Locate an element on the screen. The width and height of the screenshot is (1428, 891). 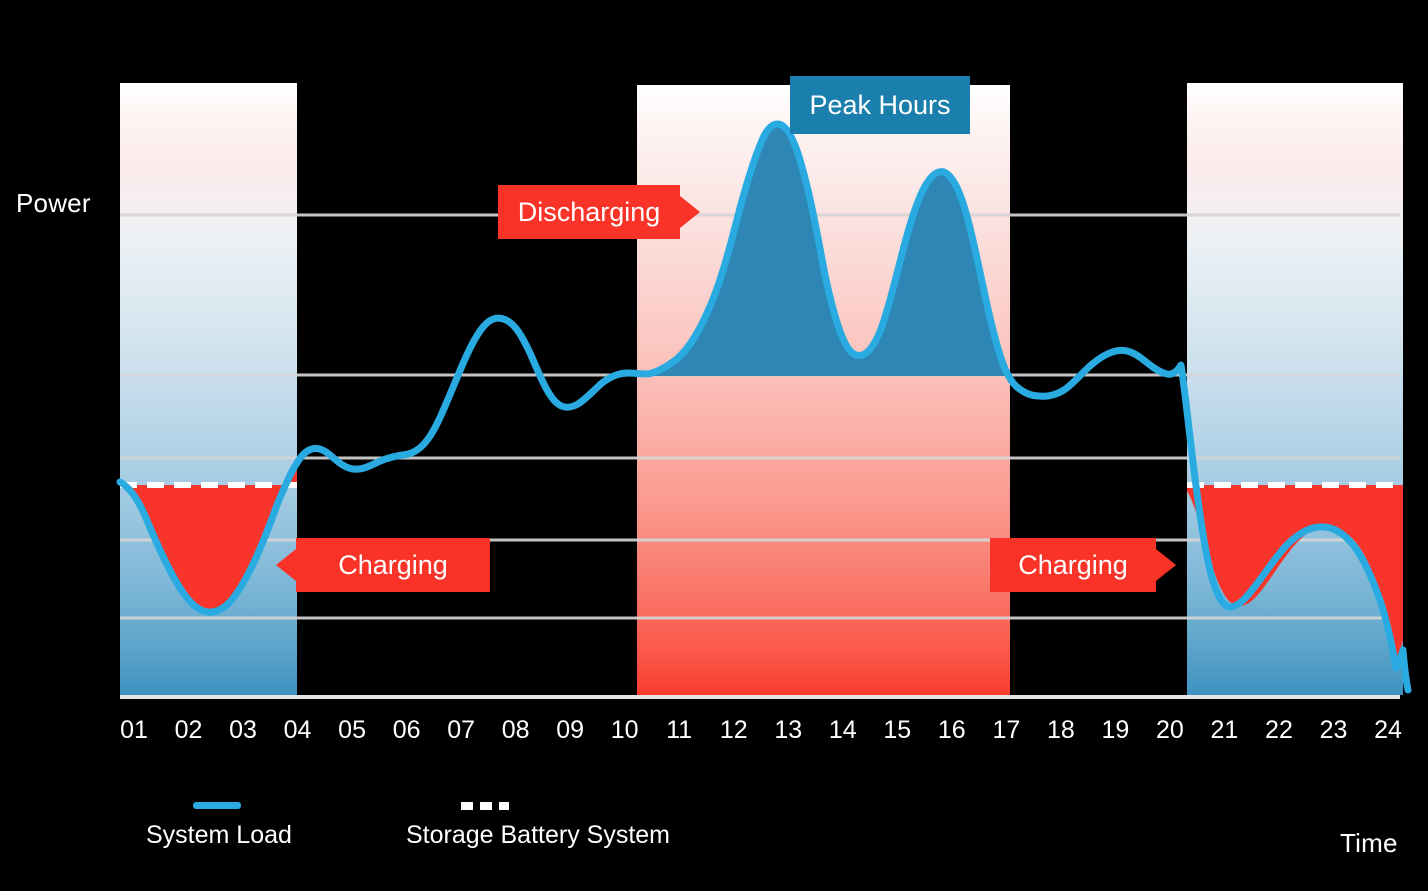
x-tick-label: 23 is located at coordinates (1333, 730).